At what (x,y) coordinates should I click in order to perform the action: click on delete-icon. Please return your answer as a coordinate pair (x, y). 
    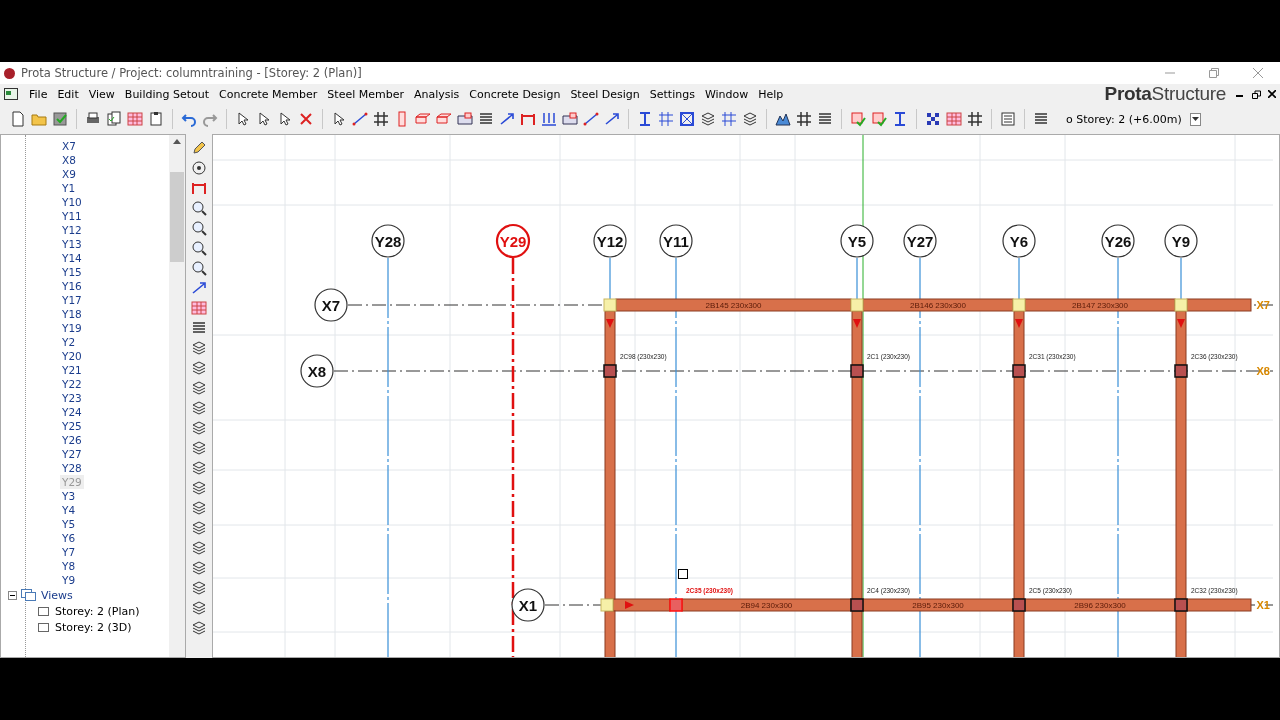
    Looking at the image, I should click on (306, 119).